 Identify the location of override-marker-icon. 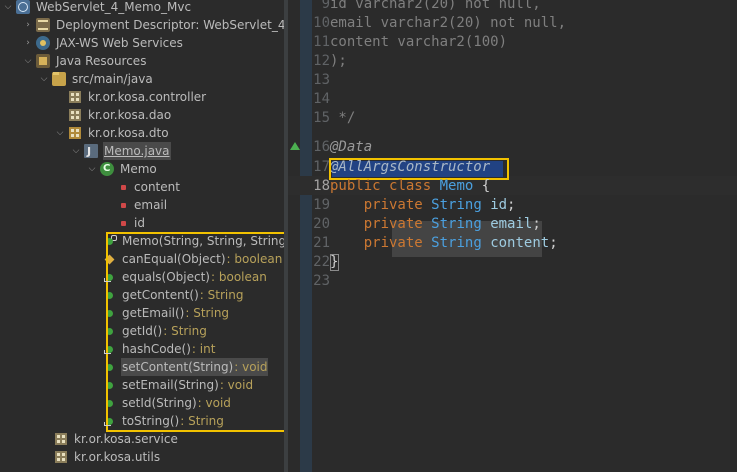
(295, 147).